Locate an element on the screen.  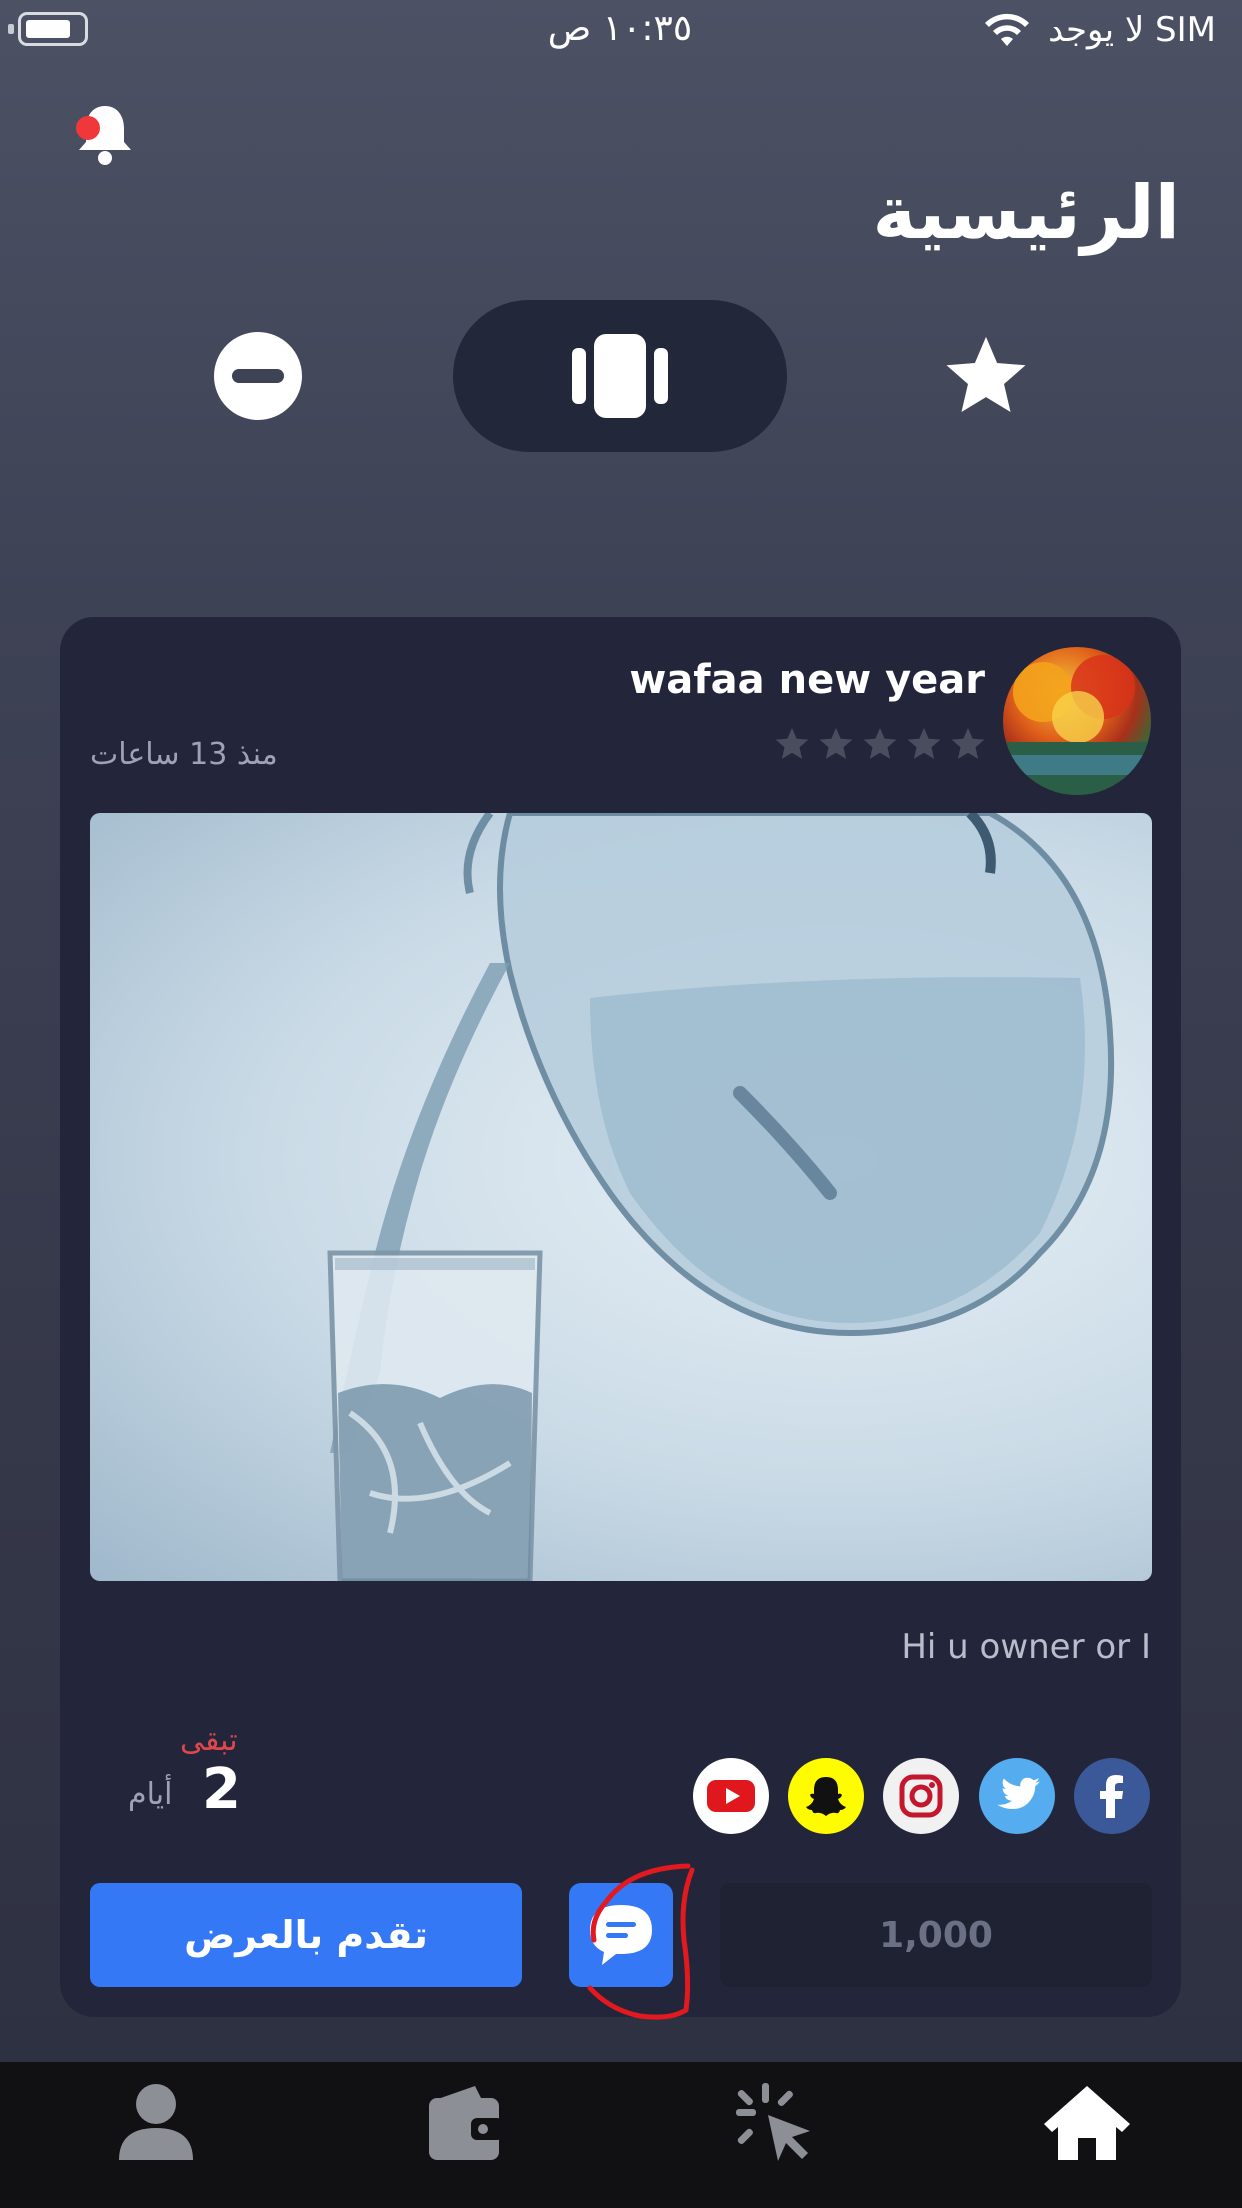
filter-favorites is located at coordinates (986, 376).